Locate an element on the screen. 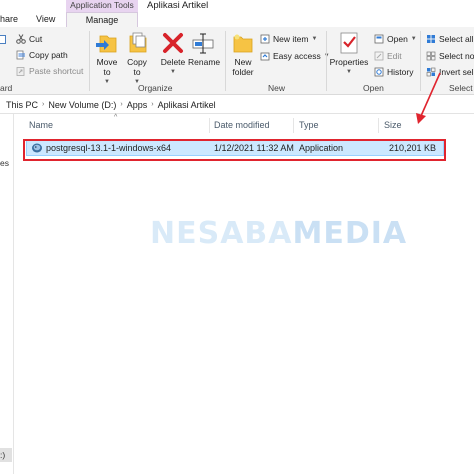 The image size is (474, 474). properties-chevron-down-icon: ▼ is located at coordinates (349, 72).